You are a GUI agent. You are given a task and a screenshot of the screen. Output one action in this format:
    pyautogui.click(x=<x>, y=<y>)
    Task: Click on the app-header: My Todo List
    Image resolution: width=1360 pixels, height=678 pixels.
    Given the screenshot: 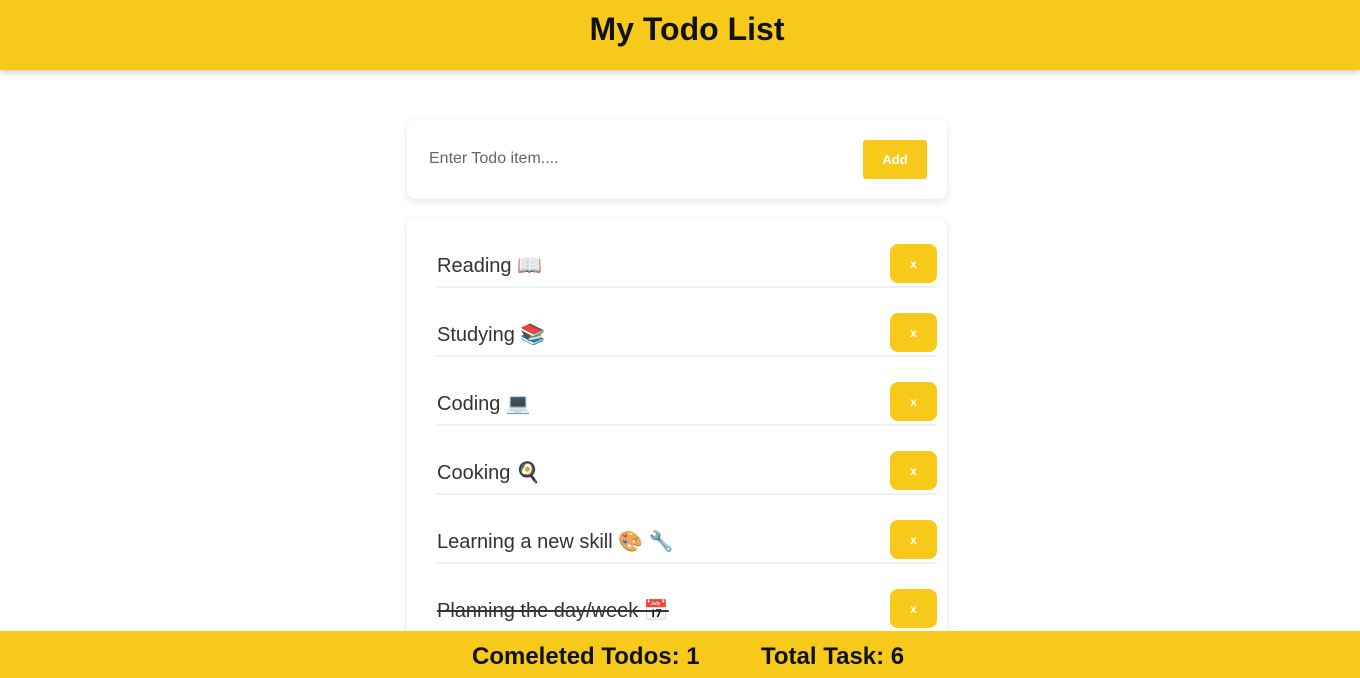 What is the action you would take?
    pyautogui.click(x=680, y=35)
    